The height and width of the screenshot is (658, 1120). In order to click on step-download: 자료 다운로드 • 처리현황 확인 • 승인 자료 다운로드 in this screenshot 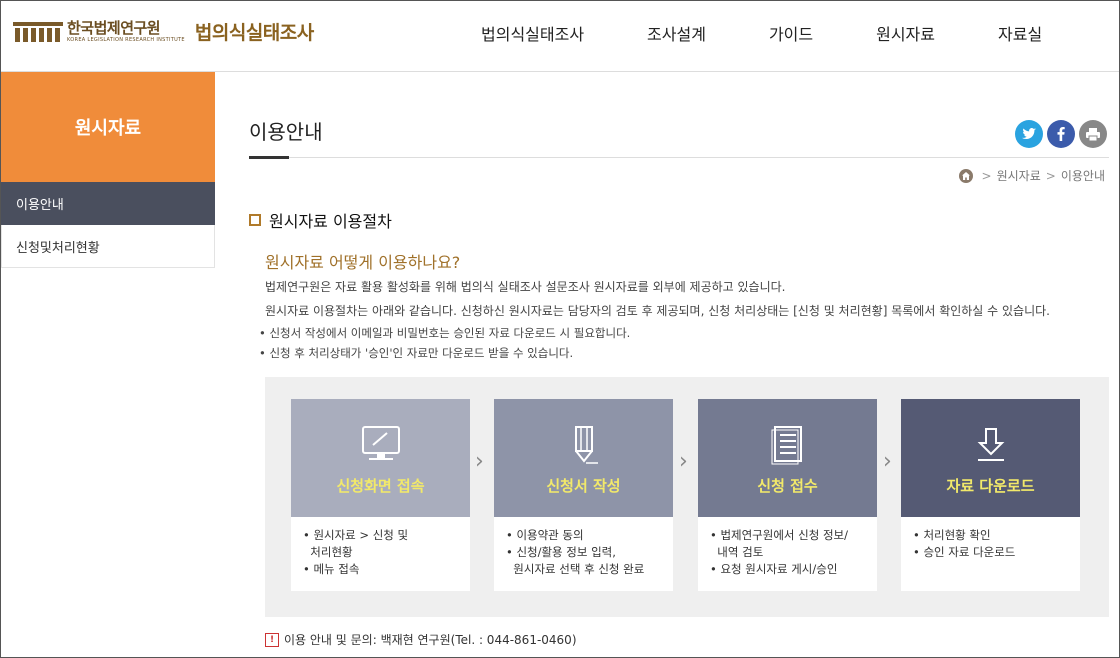, I will do `click(990, 495)`.